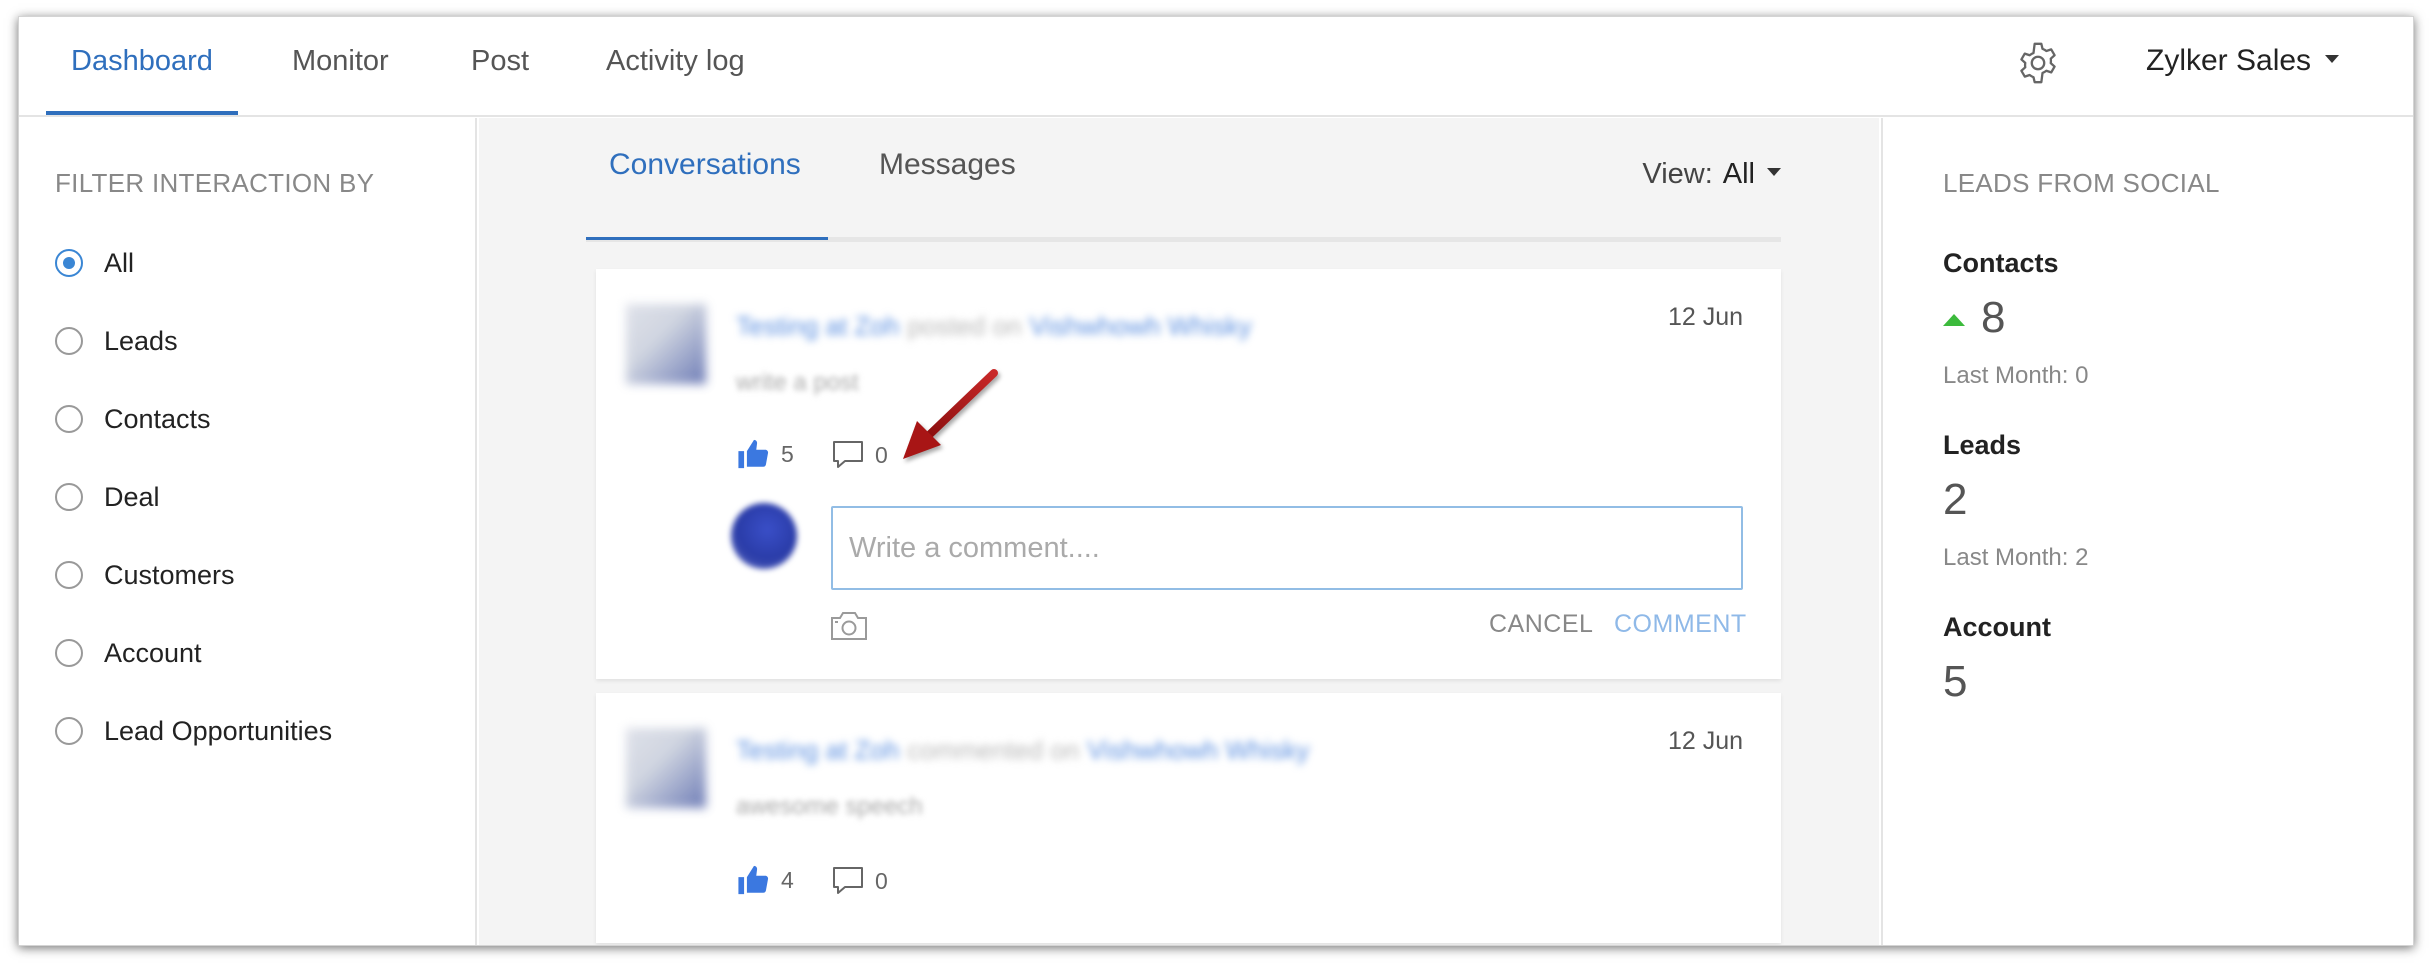  What do you see at coordinates (340, 67) in the screenshot?
I see `nav-tab-monitor: Monitor` at bounding box center [340, 67].